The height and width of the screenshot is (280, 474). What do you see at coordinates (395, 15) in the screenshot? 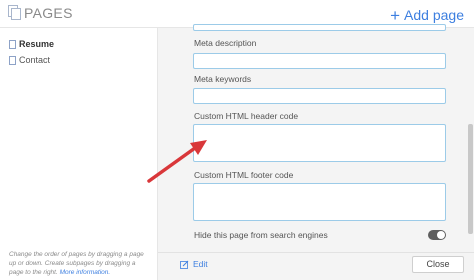
I see `plus-icon: +` at bounding box center [395, 15].